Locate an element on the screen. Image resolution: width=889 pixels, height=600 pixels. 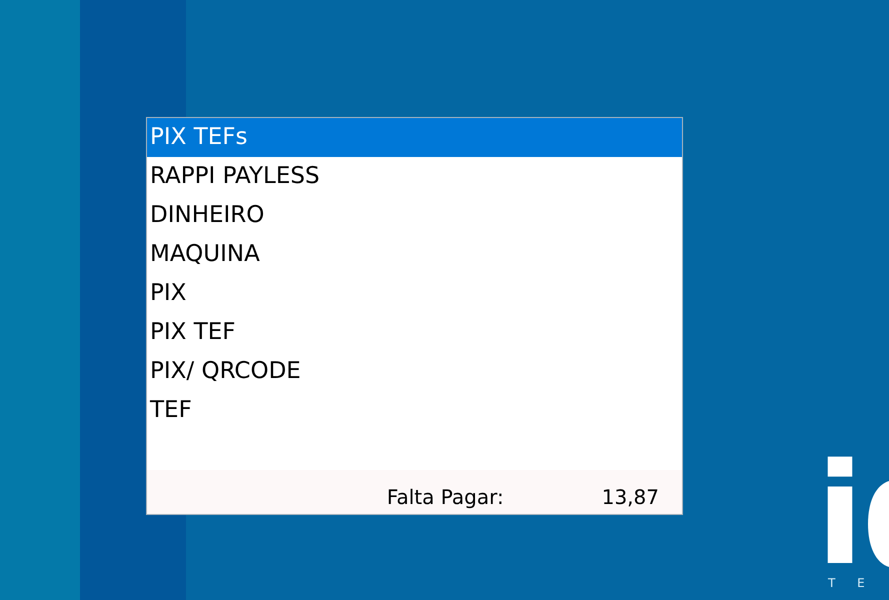
logo-tagline: T E is located at coordinates (851, 583).